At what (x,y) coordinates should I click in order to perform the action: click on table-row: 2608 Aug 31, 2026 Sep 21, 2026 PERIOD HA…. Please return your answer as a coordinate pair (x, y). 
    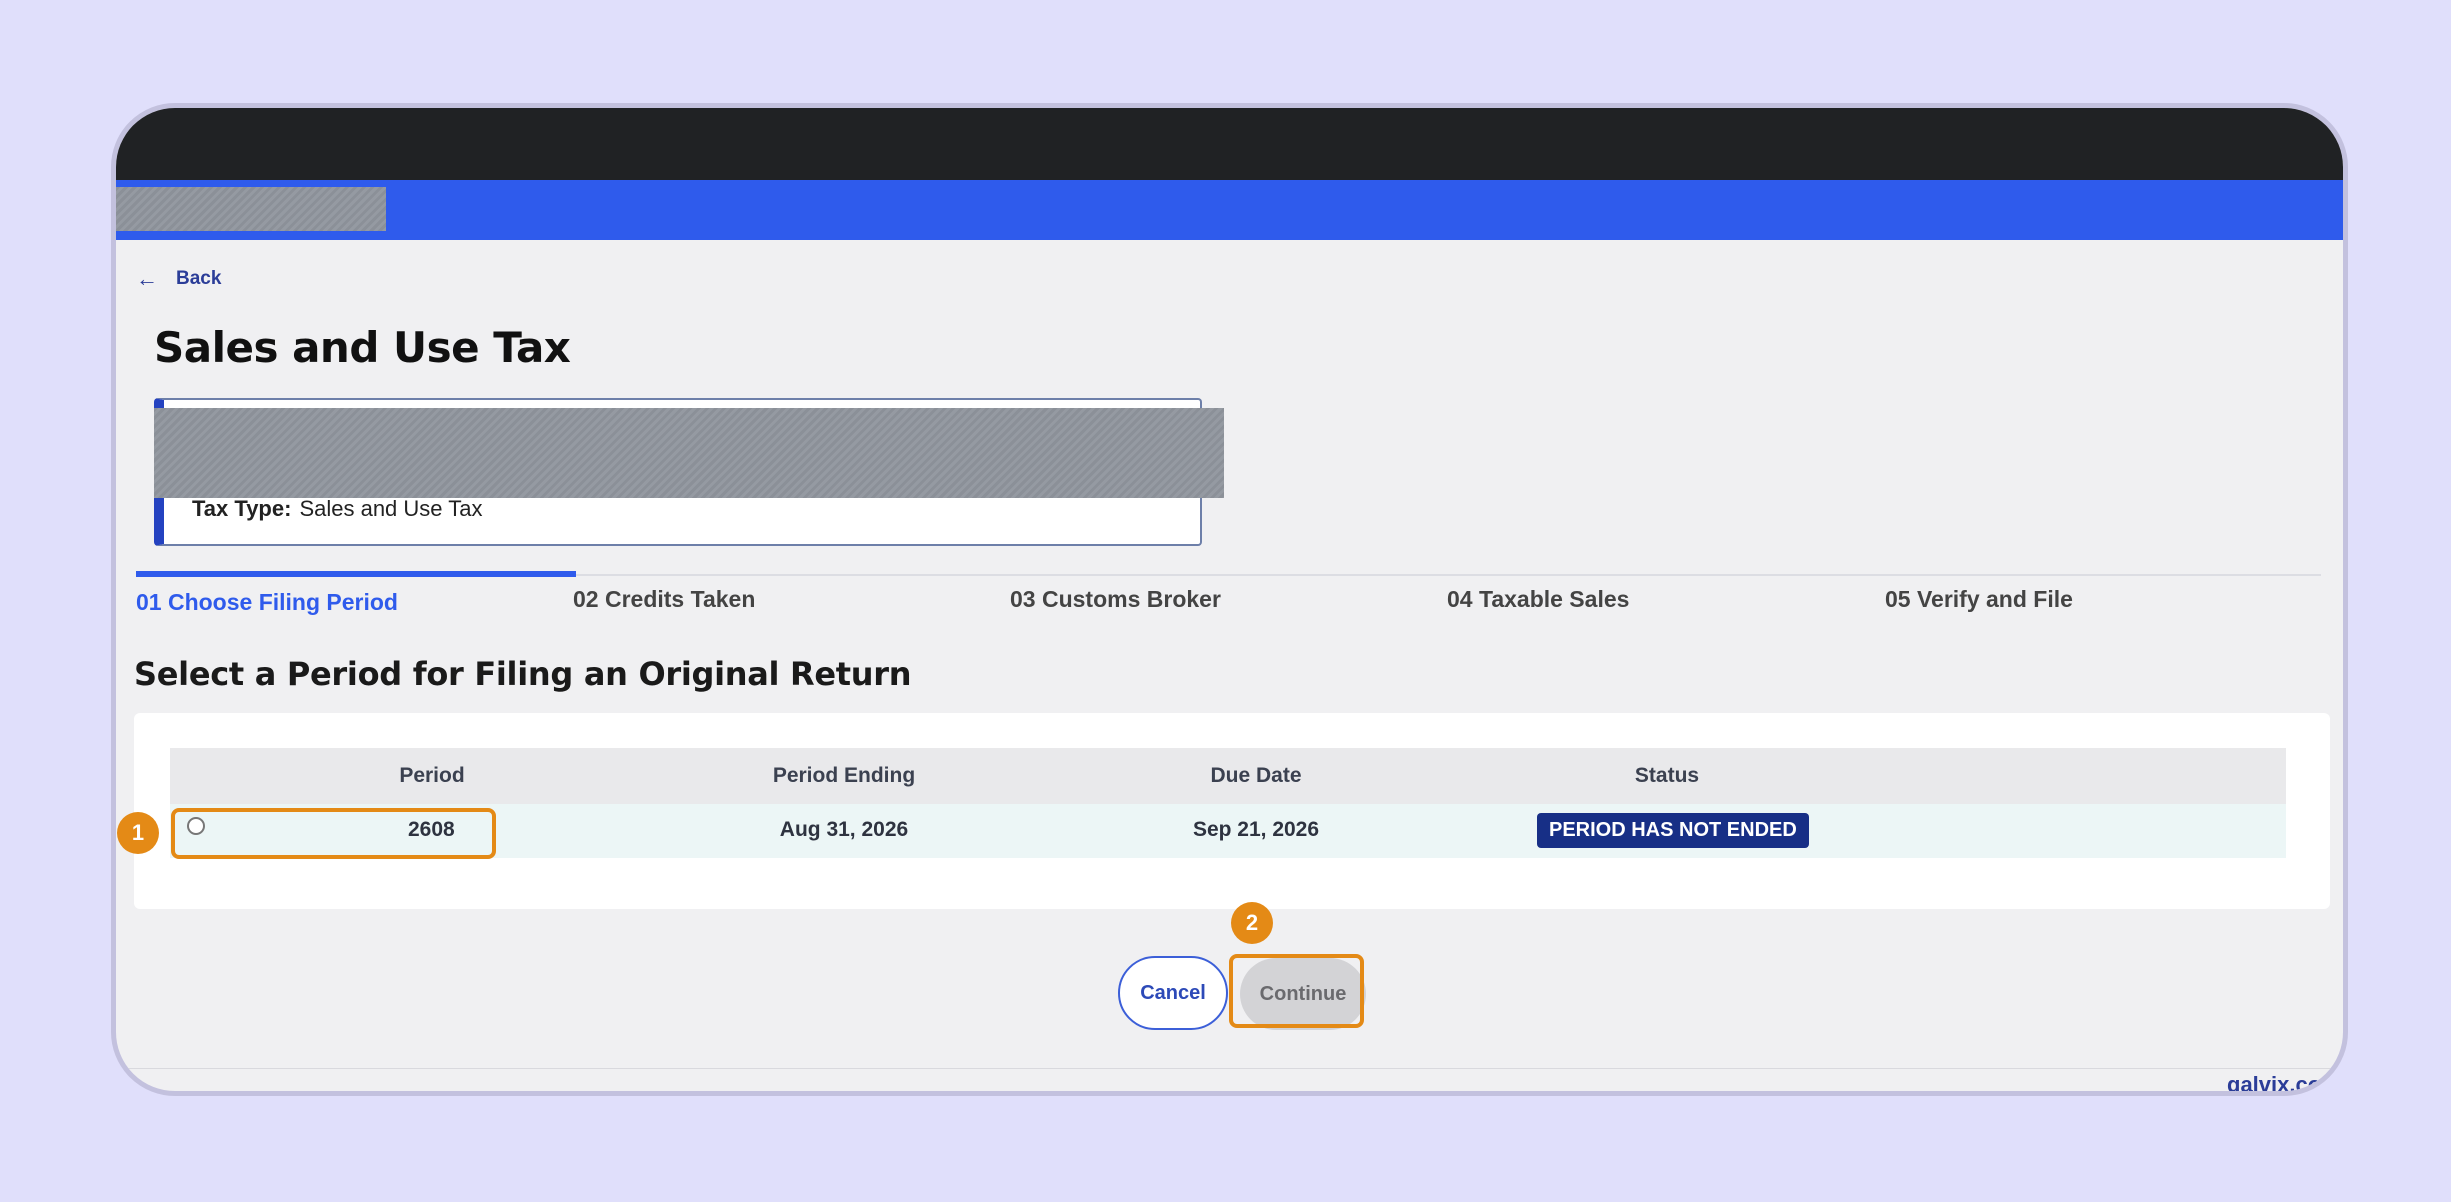
    Looking at the image, I should click on (1228, 831).